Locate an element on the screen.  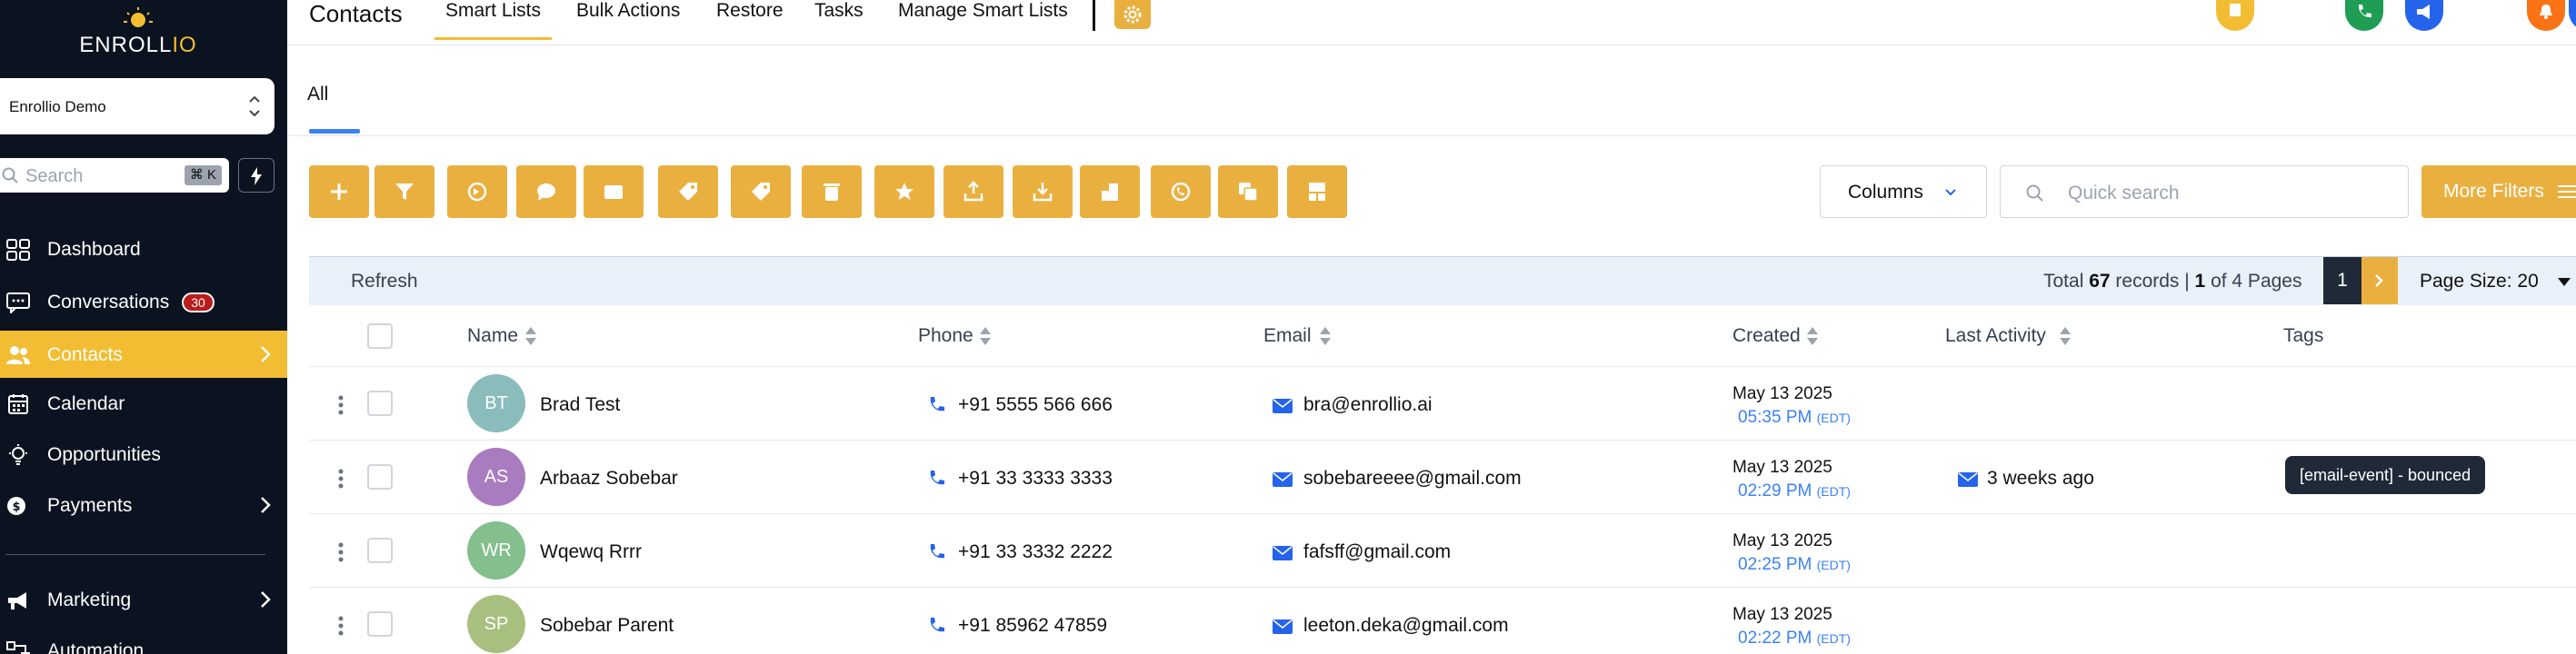
filter-button is located at coordinates (404, 191).